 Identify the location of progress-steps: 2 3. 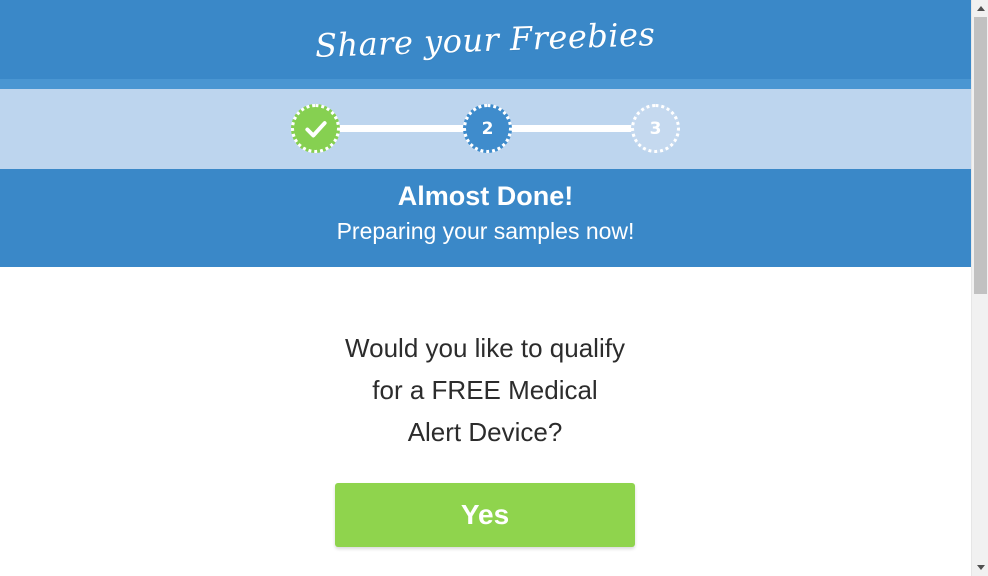
(485, 129).